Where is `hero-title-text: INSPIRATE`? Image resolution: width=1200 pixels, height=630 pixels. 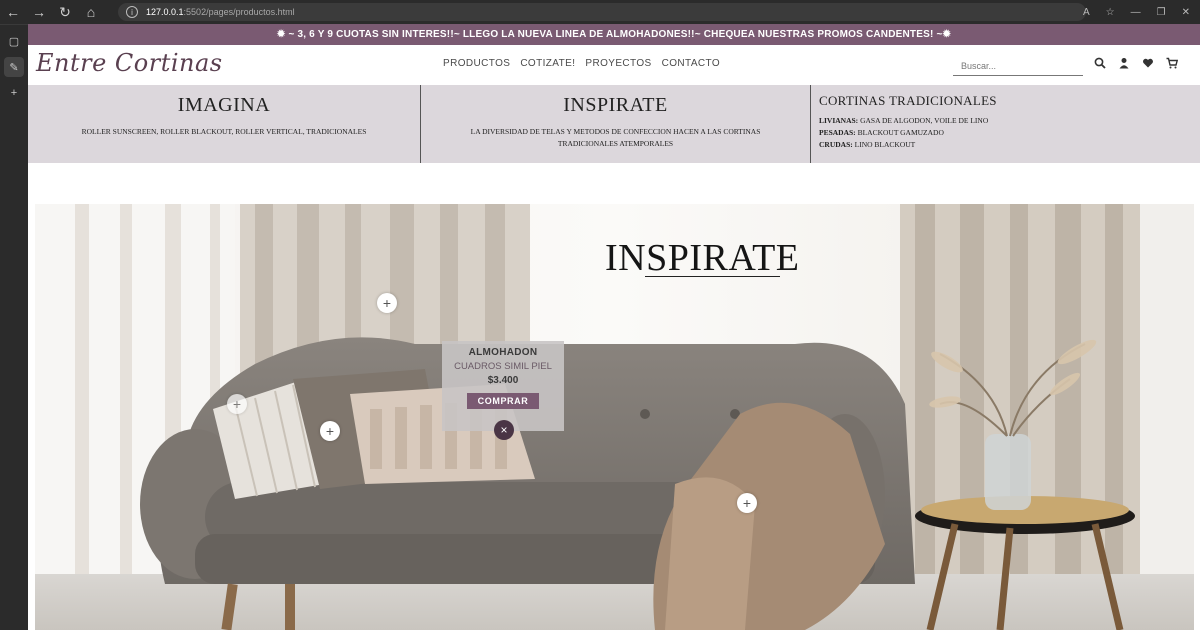
hero-title-text: INSPIRATE is located at coordinates (702, 258).